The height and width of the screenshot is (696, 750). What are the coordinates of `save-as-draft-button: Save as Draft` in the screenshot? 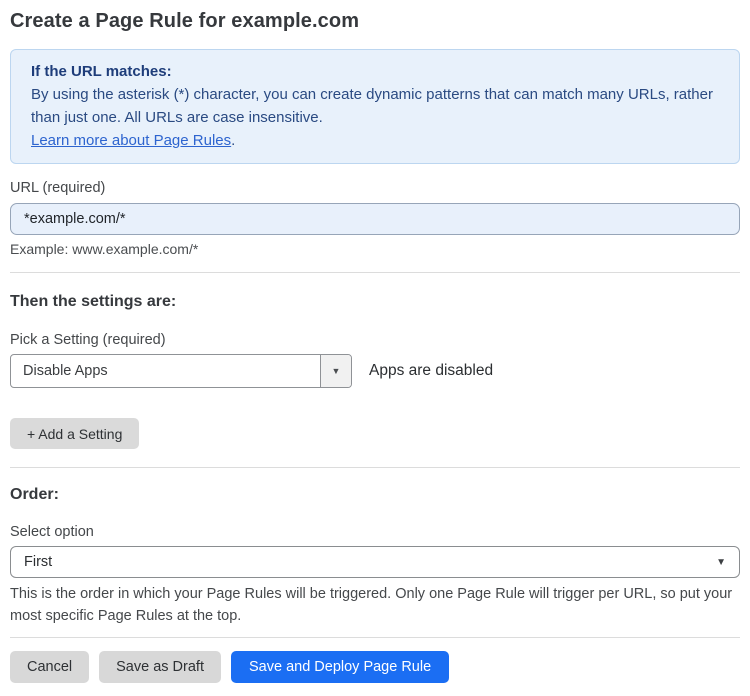 It's located at (160, 667).